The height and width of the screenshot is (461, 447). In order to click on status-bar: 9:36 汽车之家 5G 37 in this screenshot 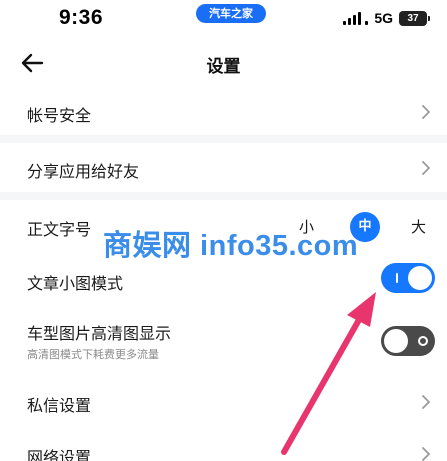, I will do `click(223, 18)`.